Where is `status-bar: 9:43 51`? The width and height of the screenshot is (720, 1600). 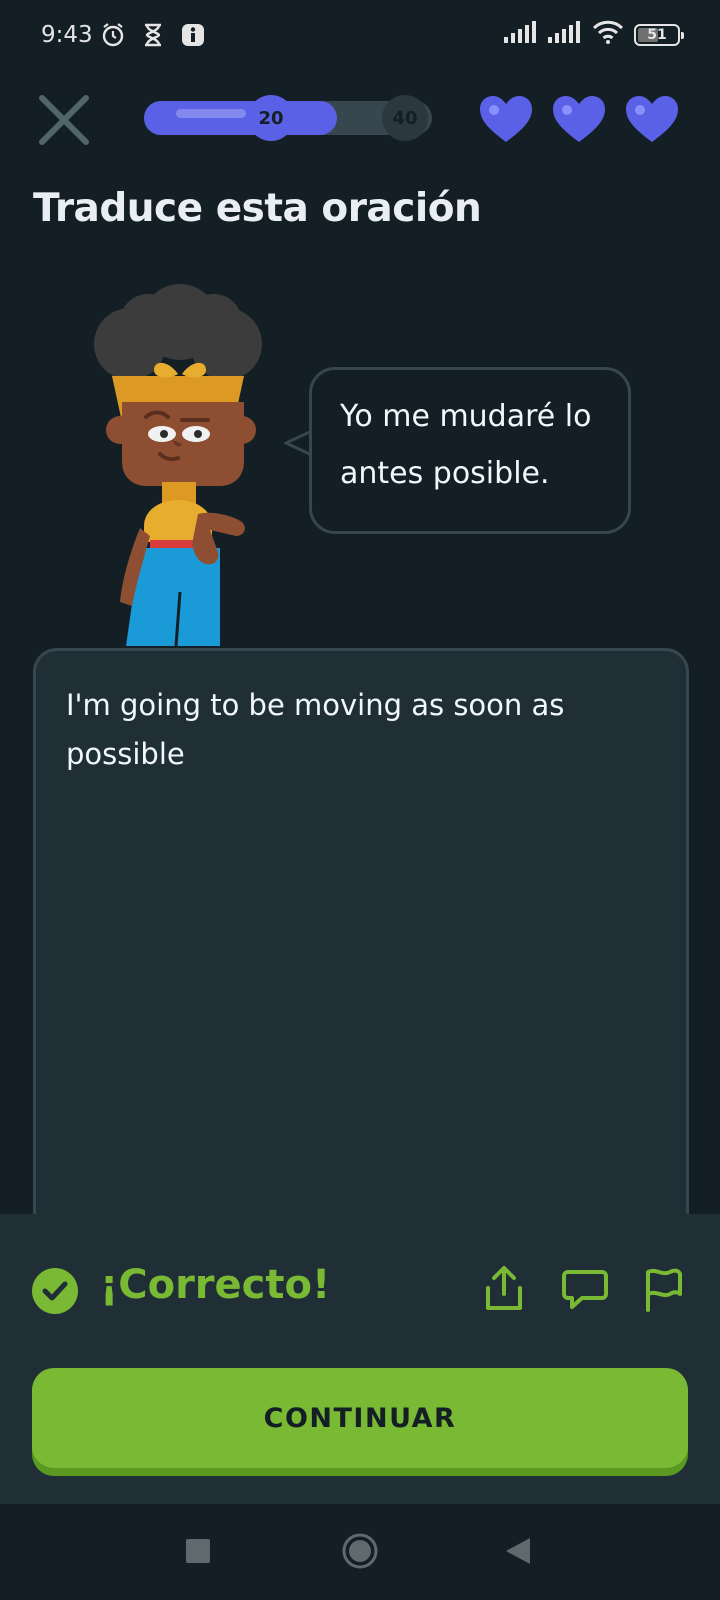 status-bar: 9:43 51 is located at coordinates (360, 35).